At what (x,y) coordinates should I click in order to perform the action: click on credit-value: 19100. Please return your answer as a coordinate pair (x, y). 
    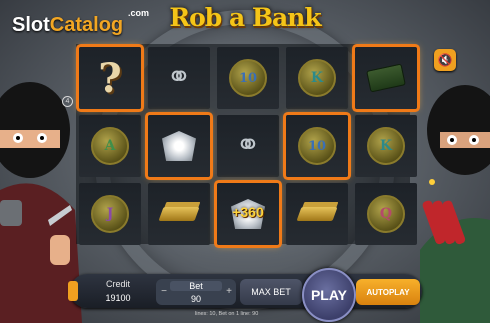
    Looking at the image, I should click on (118, 298).